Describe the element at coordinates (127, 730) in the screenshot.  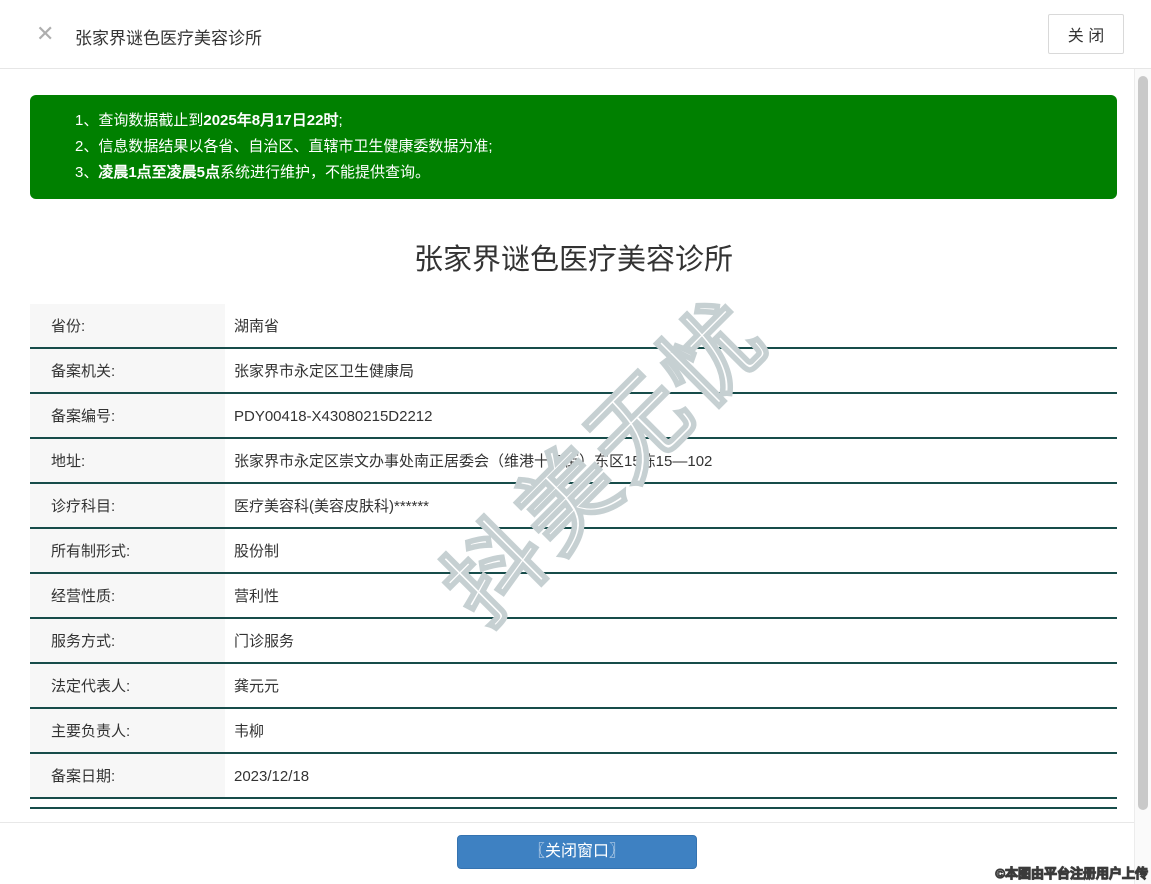
I see `field-label: 主要负责人:` at that location.